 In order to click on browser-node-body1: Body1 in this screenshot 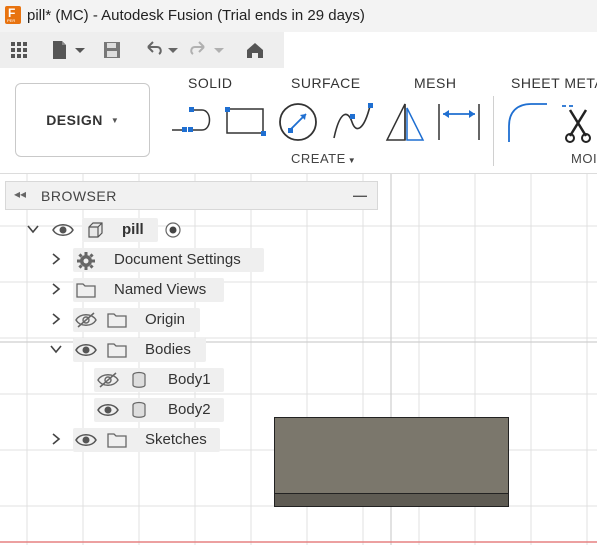, I will do `click(165, 380)`.